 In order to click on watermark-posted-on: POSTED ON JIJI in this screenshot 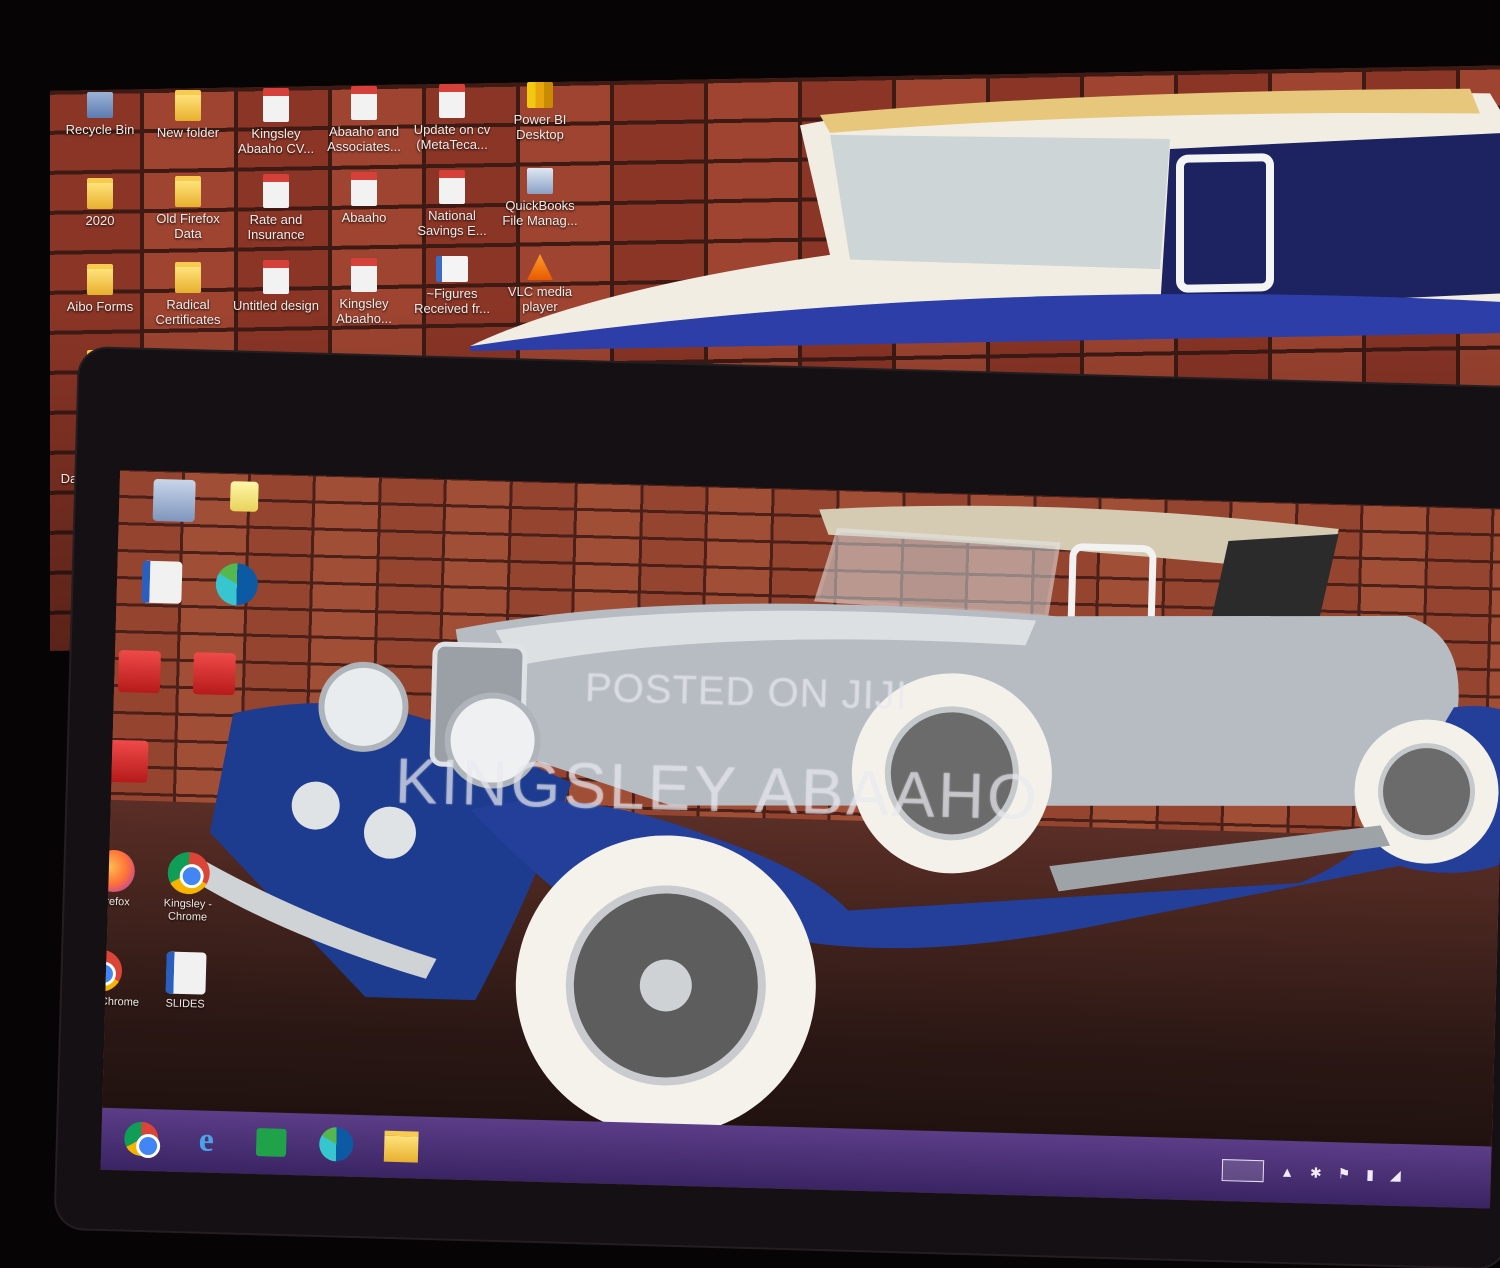, I will do `click(746, 692)`.